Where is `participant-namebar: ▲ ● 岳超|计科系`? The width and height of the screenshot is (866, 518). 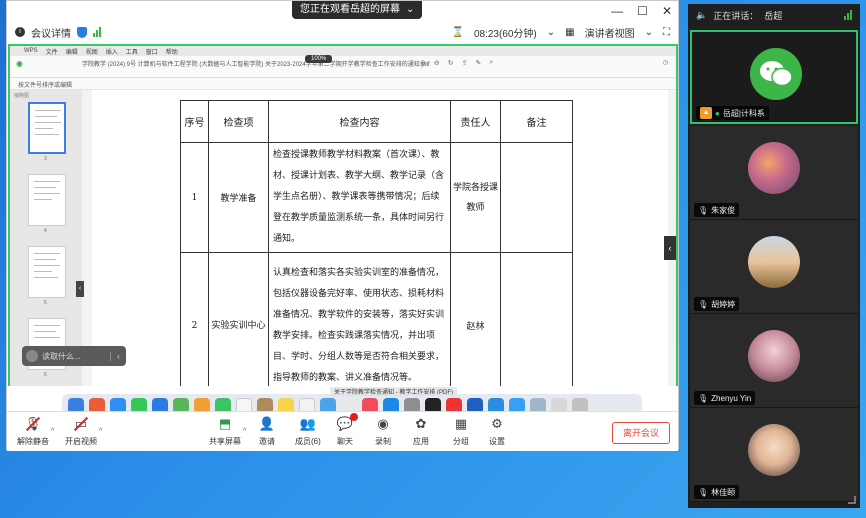 participant-namebar: ▲ ● 岳超|计科系 is located at coordinates (732, 113).